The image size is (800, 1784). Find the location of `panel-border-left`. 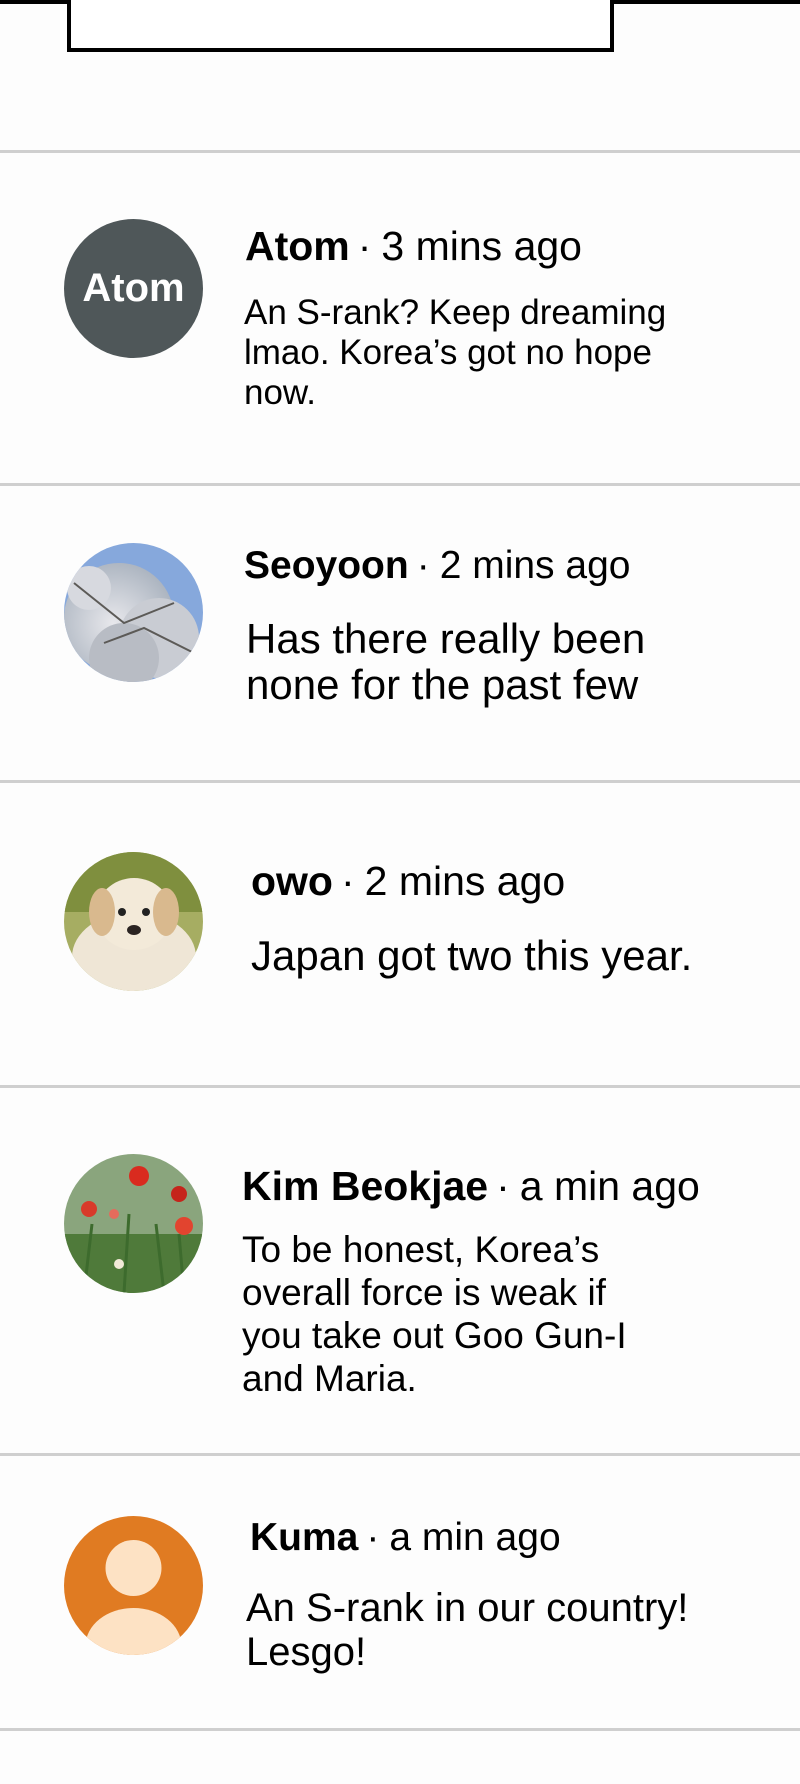

panel-border-left is located at coordinates (34, 2).